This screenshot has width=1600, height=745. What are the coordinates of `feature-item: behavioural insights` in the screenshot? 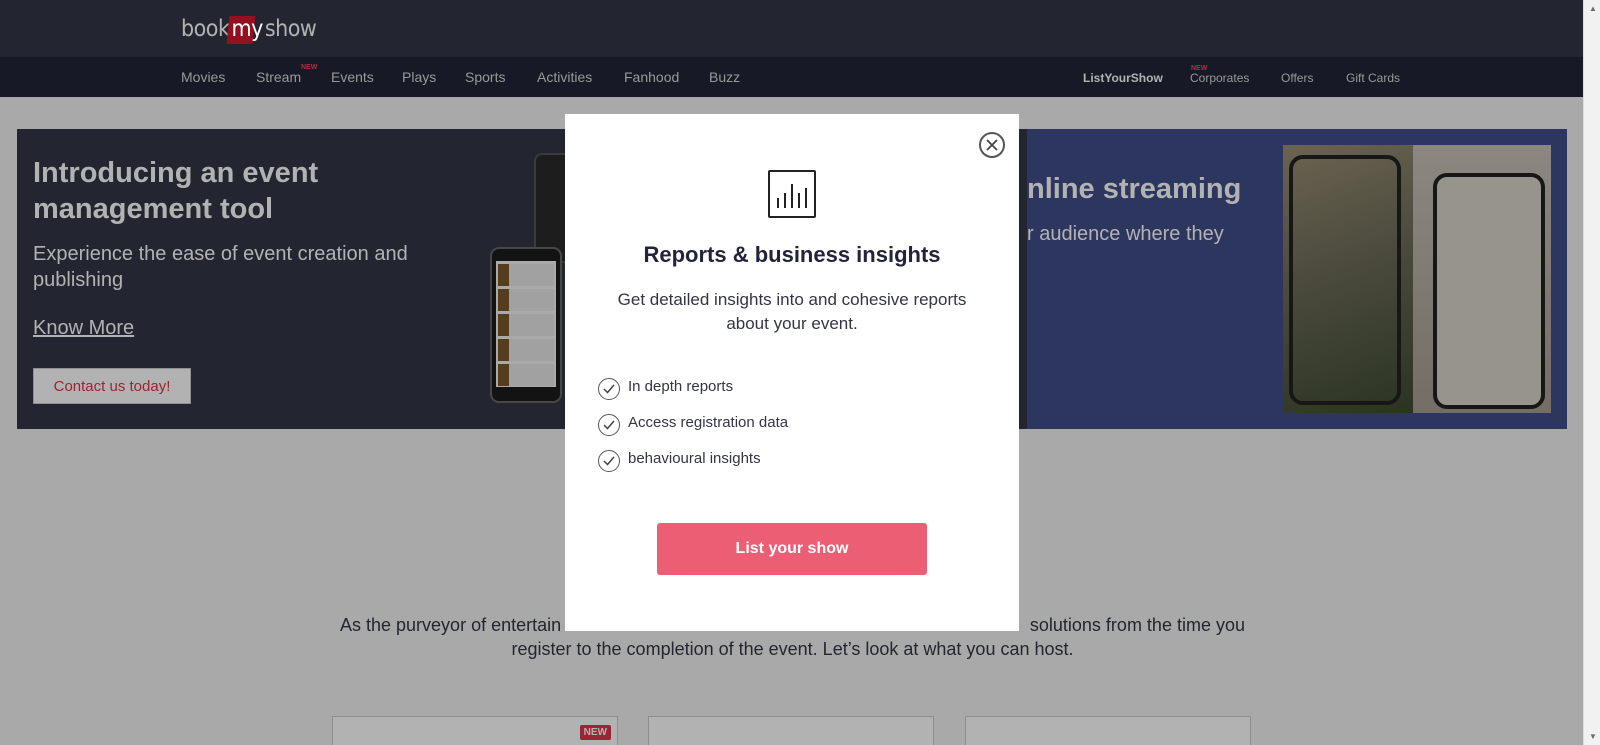 It's located at (679, 459).